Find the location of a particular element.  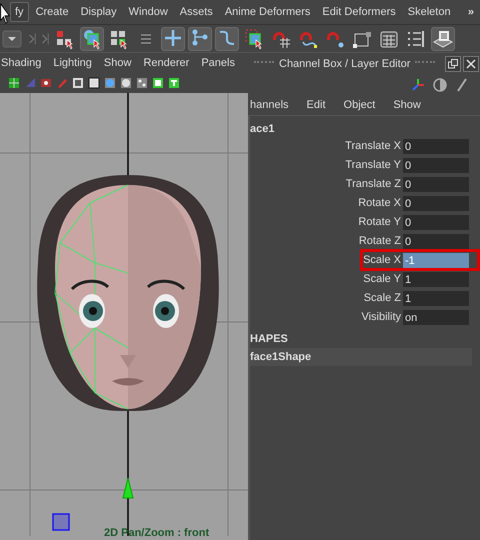

channel-label: Rotate Z is located at coordinates (380, 241).